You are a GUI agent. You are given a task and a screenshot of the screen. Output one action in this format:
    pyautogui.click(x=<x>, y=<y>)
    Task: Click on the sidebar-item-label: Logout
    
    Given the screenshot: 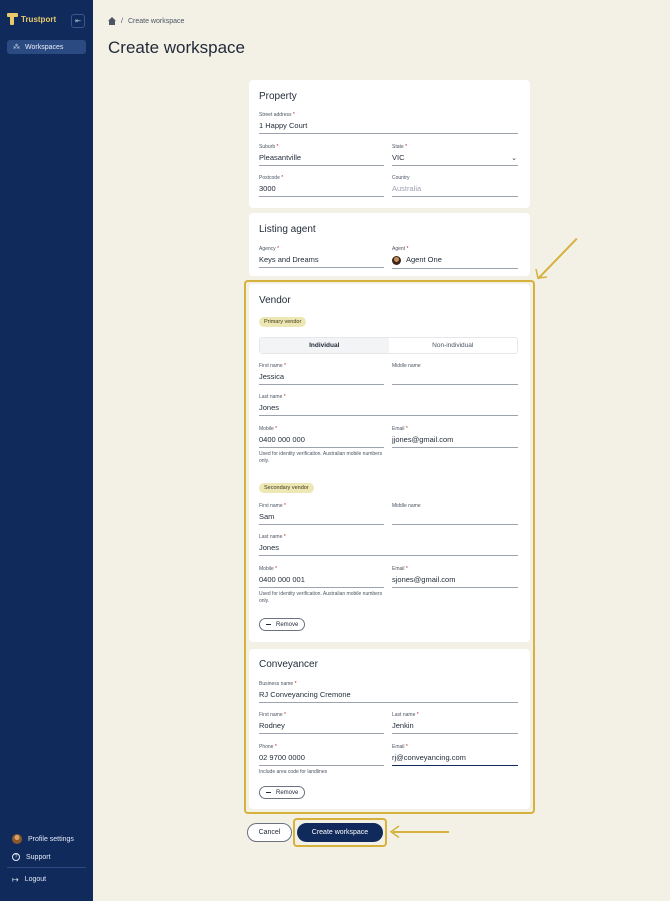 What is the action you would take?
    pyautogui.click(x=35, y=879)
    